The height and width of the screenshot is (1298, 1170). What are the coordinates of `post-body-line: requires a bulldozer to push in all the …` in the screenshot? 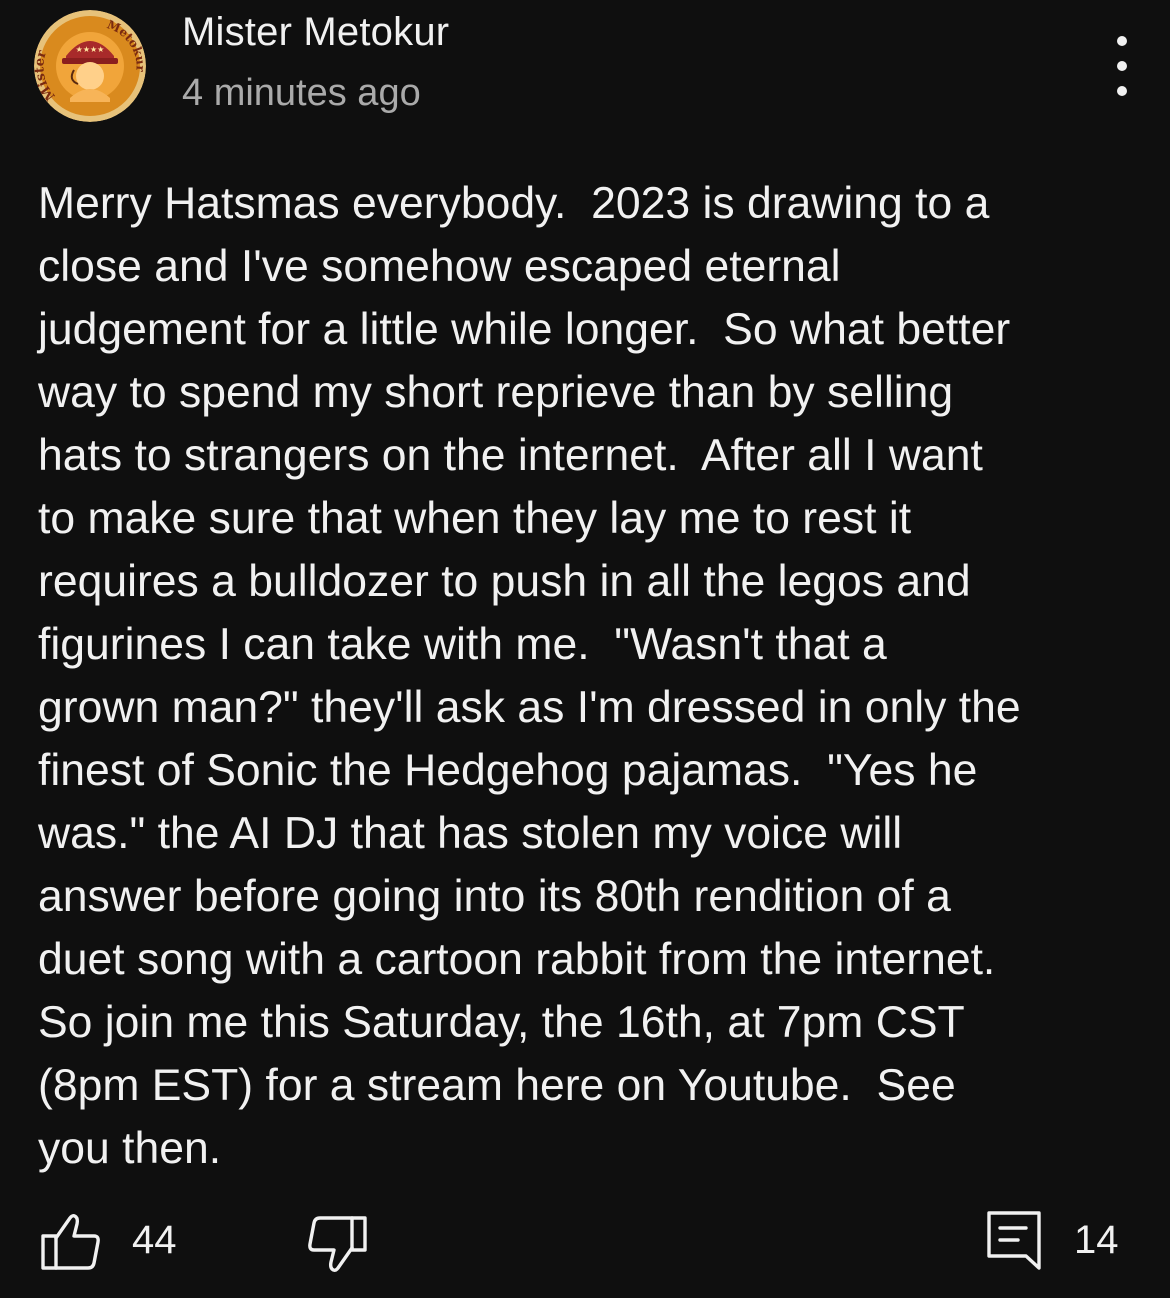 It's located at (504, 581).